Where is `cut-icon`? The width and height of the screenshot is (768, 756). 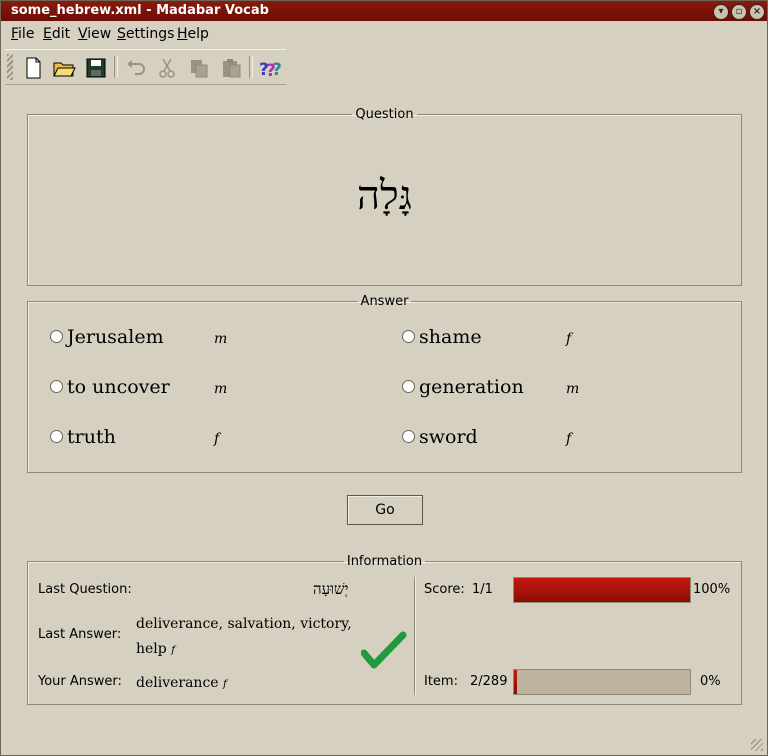
cut-icon is located at coordinates (167, 68).